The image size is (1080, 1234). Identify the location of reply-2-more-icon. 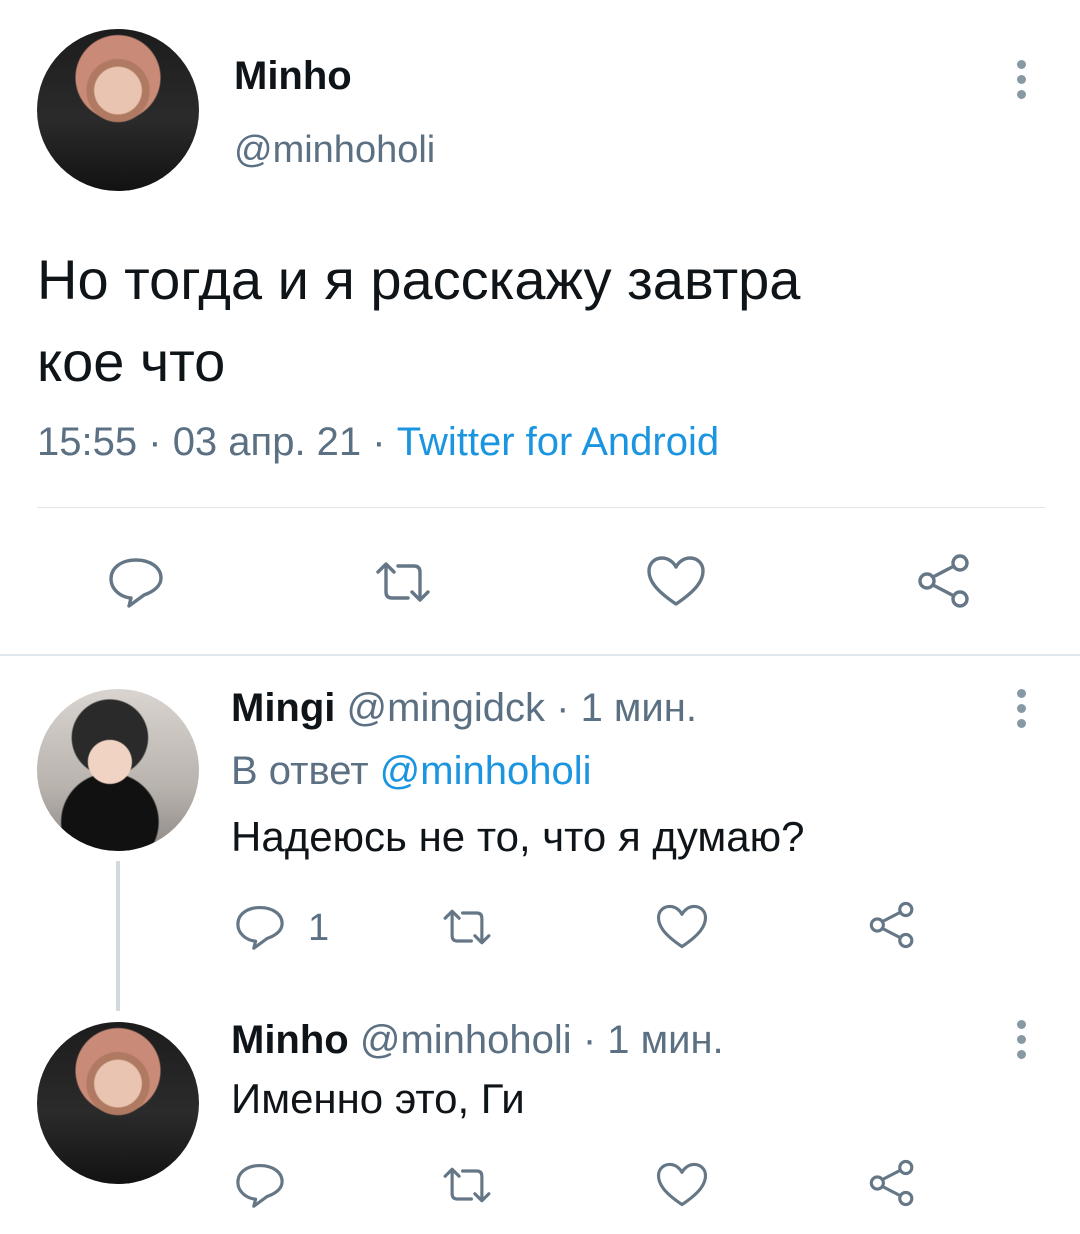
(1021, 1039).